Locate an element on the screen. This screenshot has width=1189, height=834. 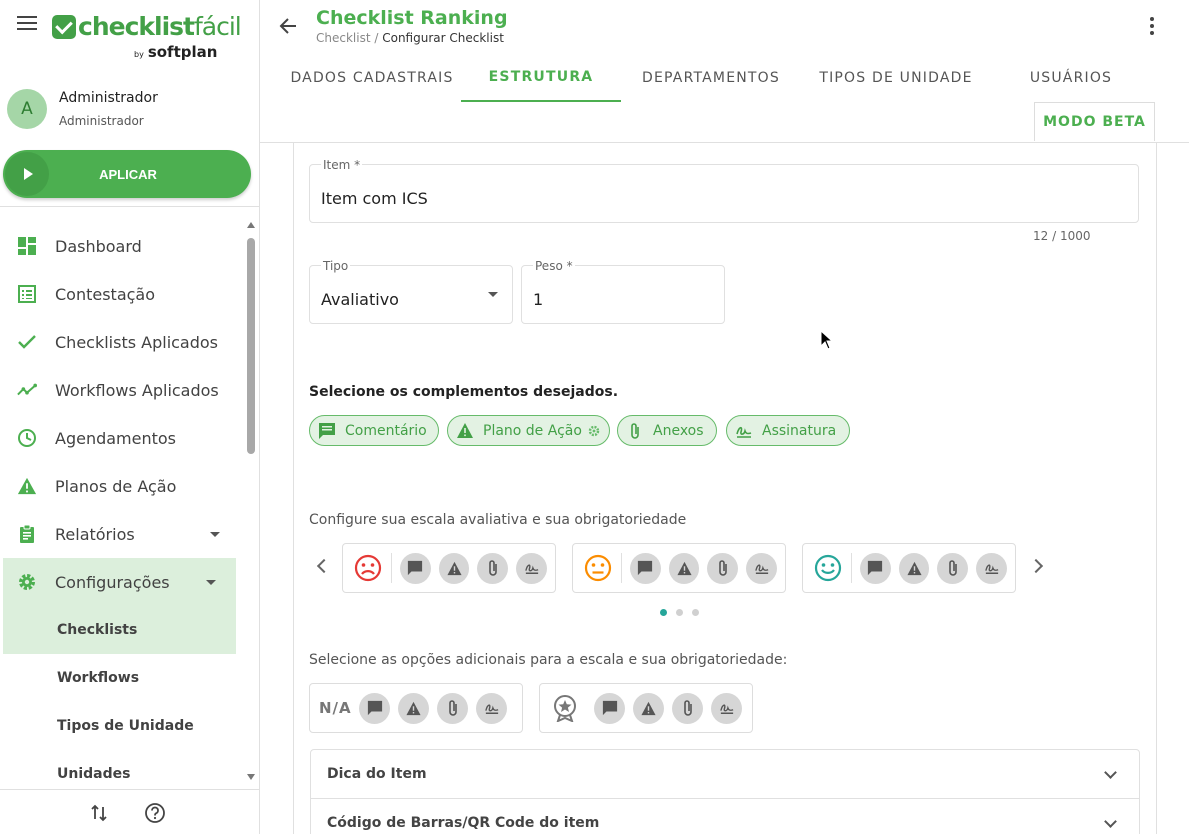
neutral-face-icon is located at coordinates (598, 568).